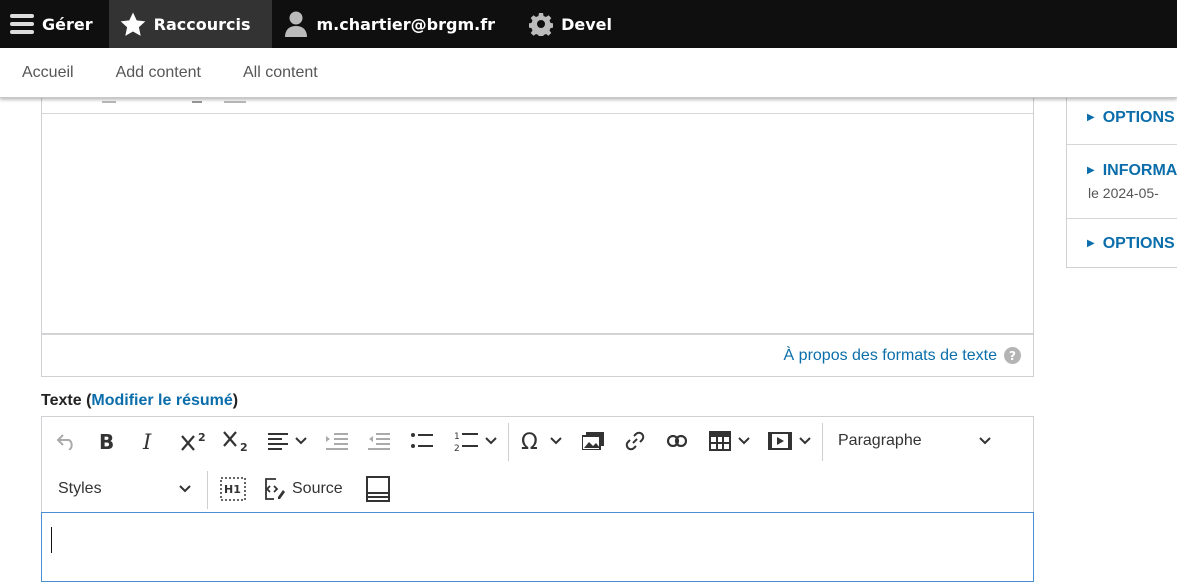  Describe the element at coordinates (537, 113) in the screenshot. I see `divider` at that location.